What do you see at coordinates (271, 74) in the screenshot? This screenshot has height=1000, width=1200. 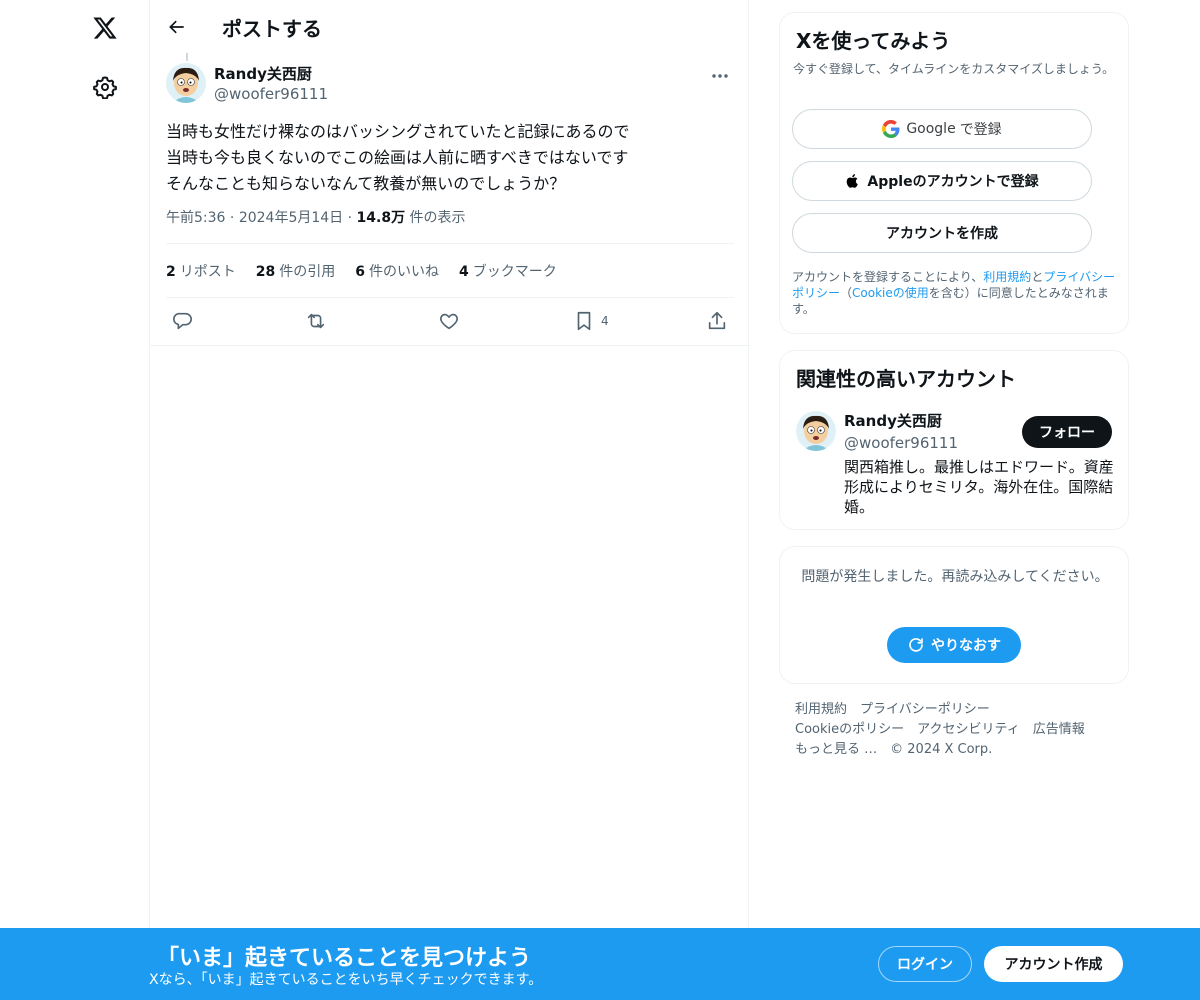 I see `author-name: Randy关西厨` at bounding box center [271, 74].